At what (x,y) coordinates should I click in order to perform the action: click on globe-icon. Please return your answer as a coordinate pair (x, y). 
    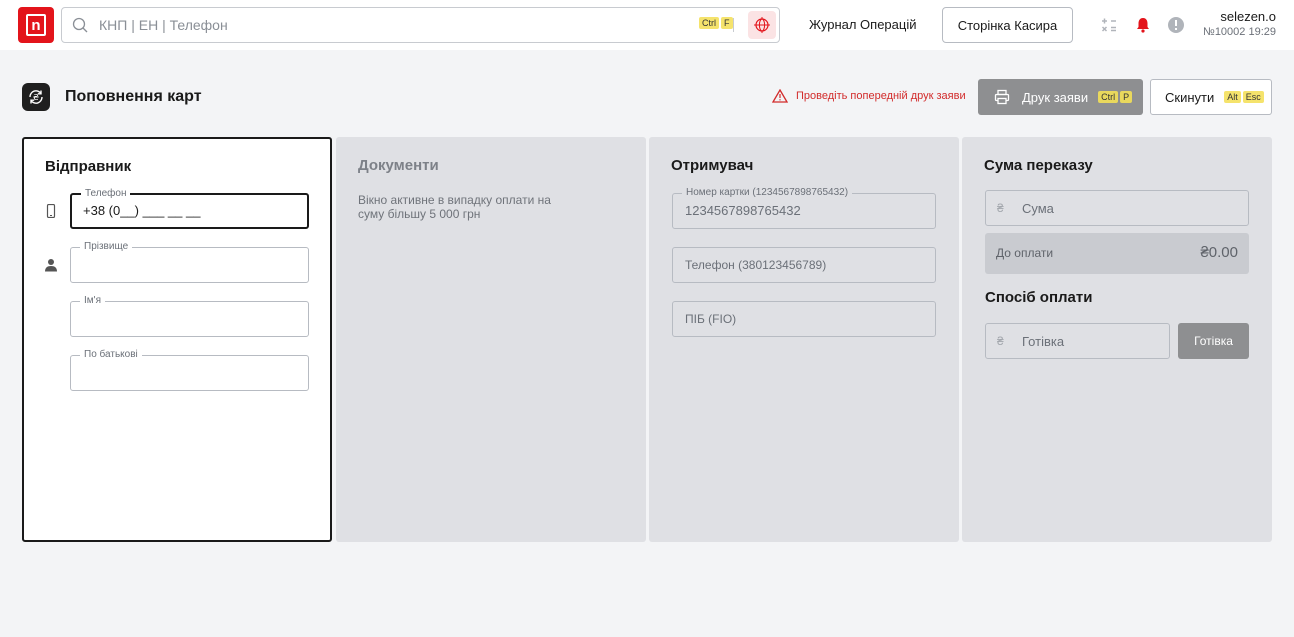
    Looking at the image, I should click on (762, 25).